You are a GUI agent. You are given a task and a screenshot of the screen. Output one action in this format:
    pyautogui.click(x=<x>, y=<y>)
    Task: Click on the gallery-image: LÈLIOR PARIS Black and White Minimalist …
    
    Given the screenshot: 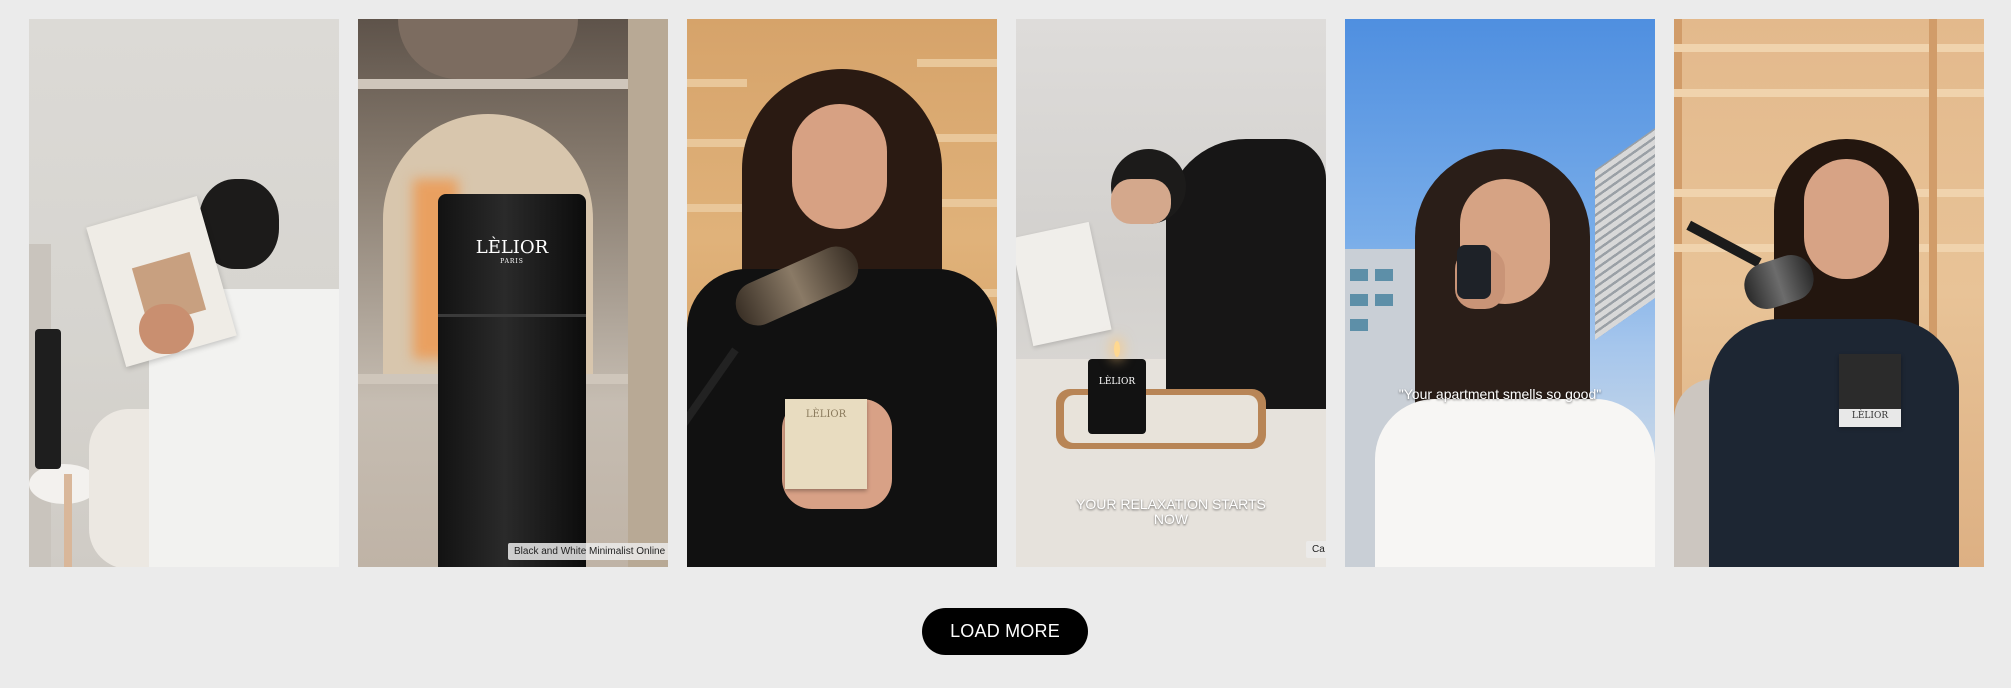 What is the action you would take?
    pyautogui.click(x=513, y=293)
    